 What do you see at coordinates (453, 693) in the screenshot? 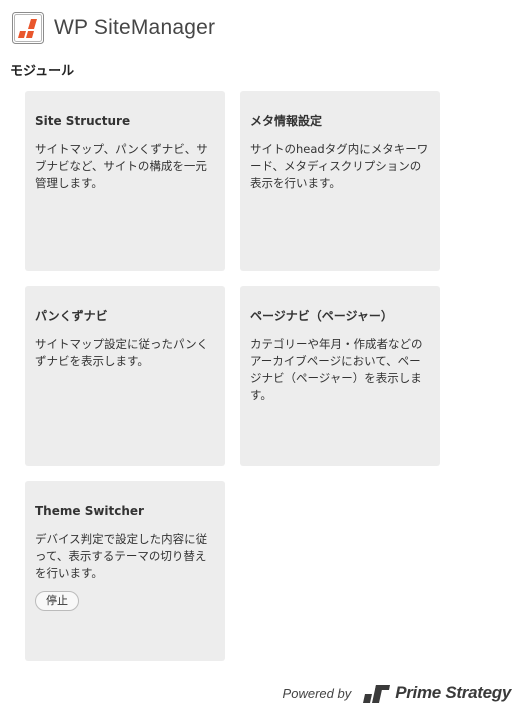
I see `prime-strategy-brand: Prime Strategy` at bounding box center [453, 693].